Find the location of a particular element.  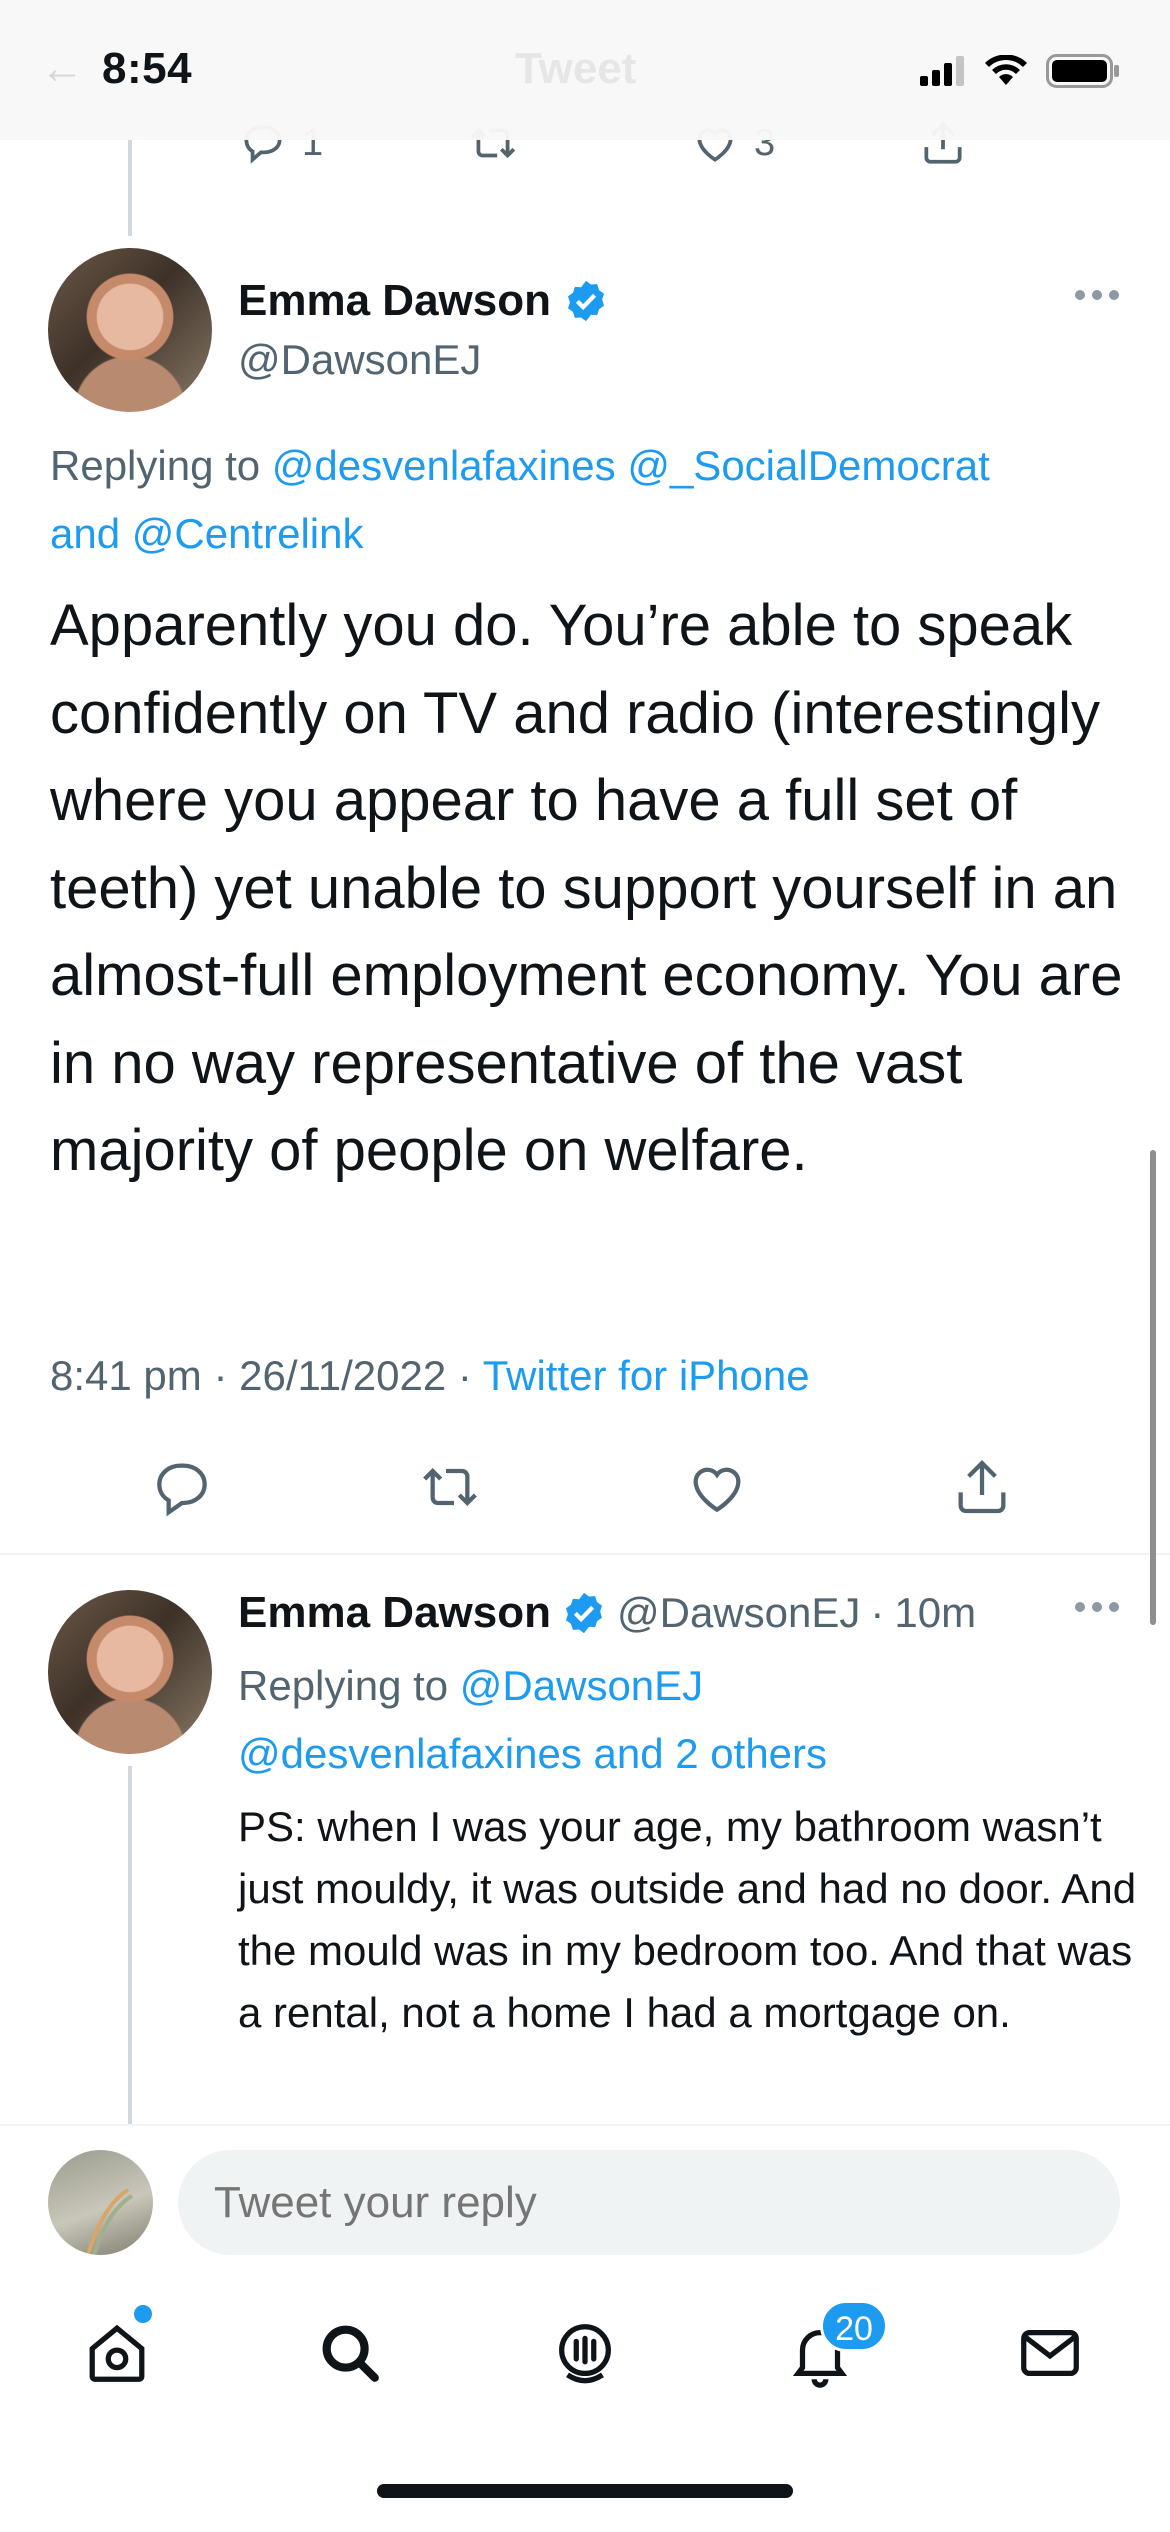

reply-author-name: Emma Dawson is located at coordinates (394, 1613).